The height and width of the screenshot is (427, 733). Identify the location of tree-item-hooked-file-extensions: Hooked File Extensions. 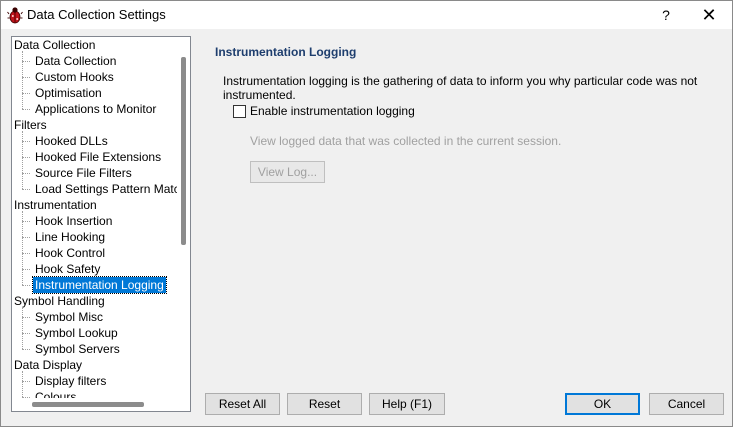
(98, 157).